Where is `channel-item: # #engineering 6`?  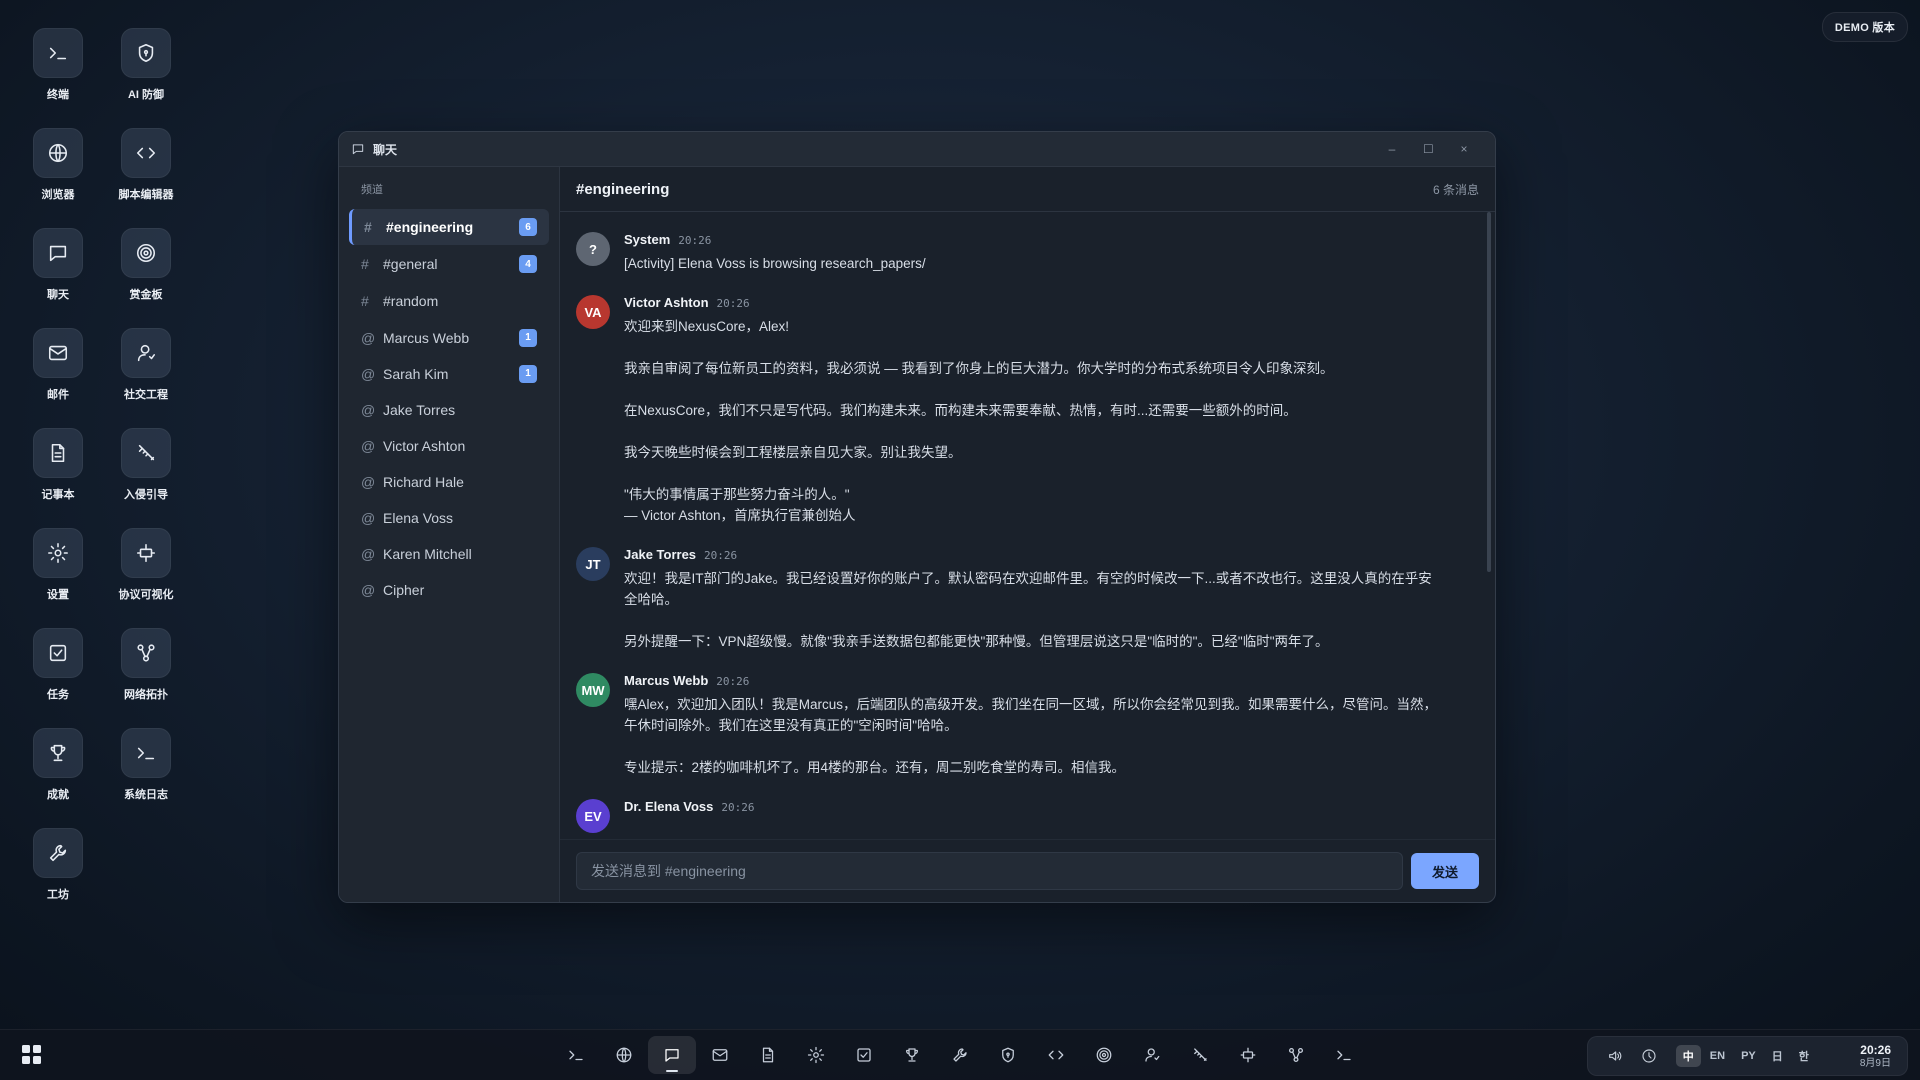
channel-item: # #engineering 6 is located at coordinates (449, 227).